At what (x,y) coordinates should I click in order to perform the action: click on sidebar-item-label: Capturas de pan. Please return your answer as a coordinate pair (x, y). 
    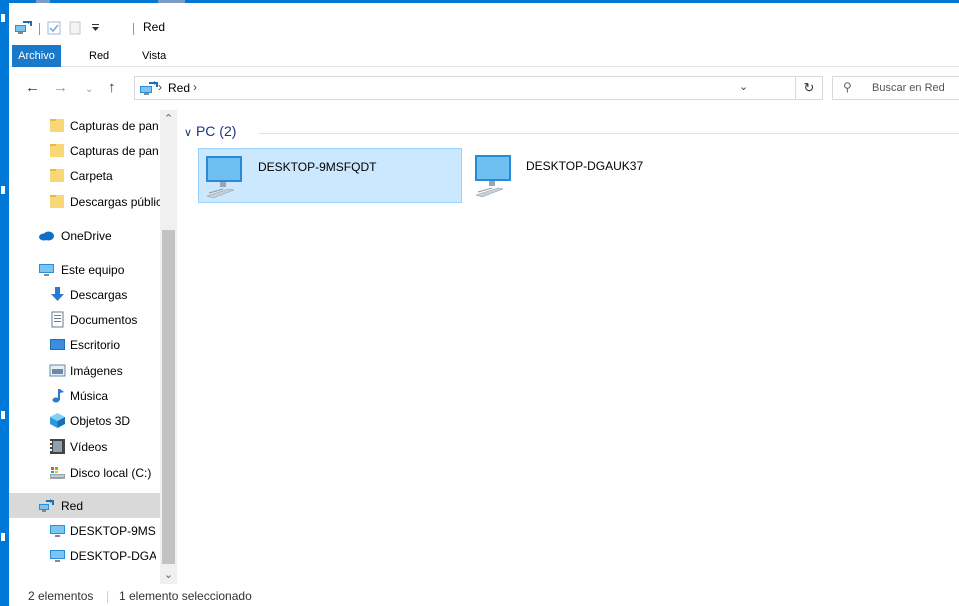
    Looking at the image, I should click on (114, 151).